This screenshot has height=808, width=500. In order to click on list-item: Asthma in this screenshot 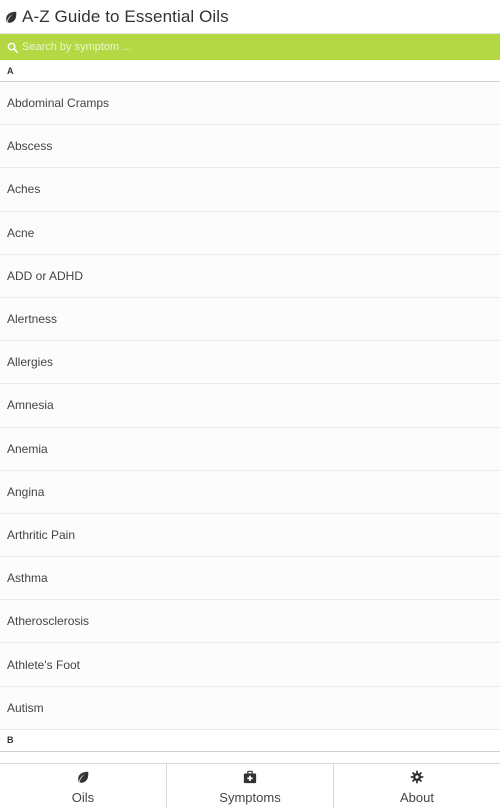, I will do `click(250, 579)`.